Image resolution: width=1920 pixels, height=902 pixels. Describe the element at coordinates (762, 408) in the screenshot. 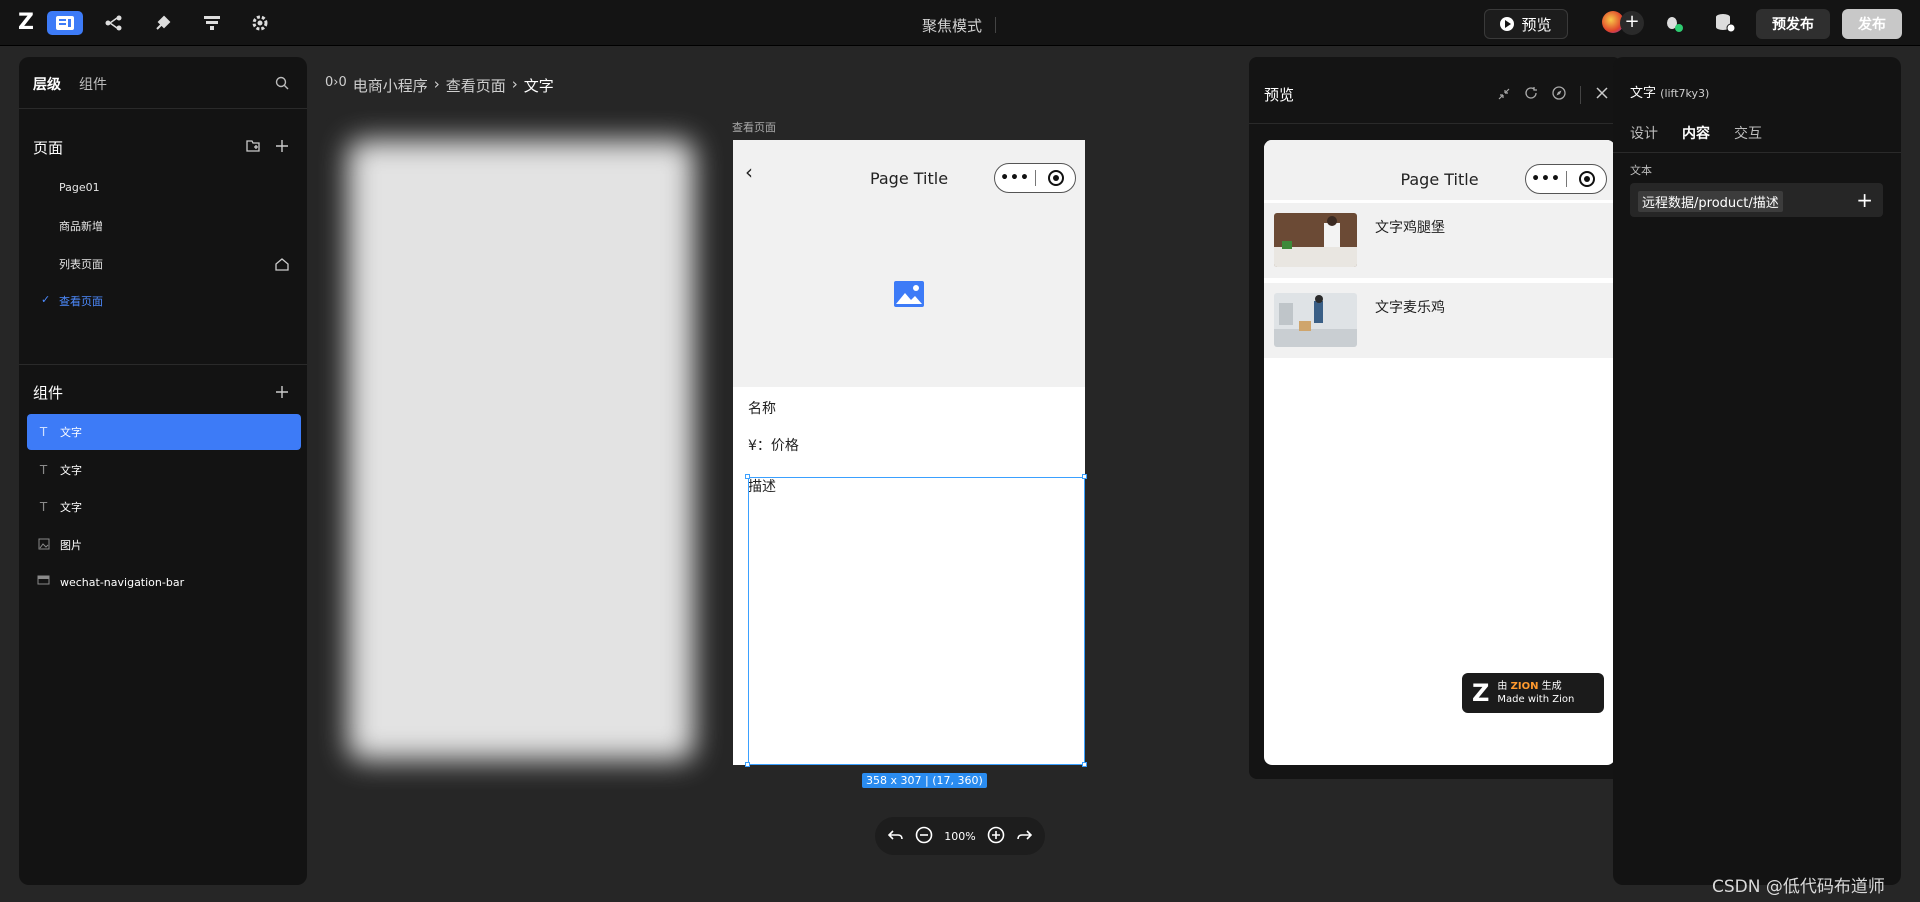

I see `name-text: 名称` at that location.